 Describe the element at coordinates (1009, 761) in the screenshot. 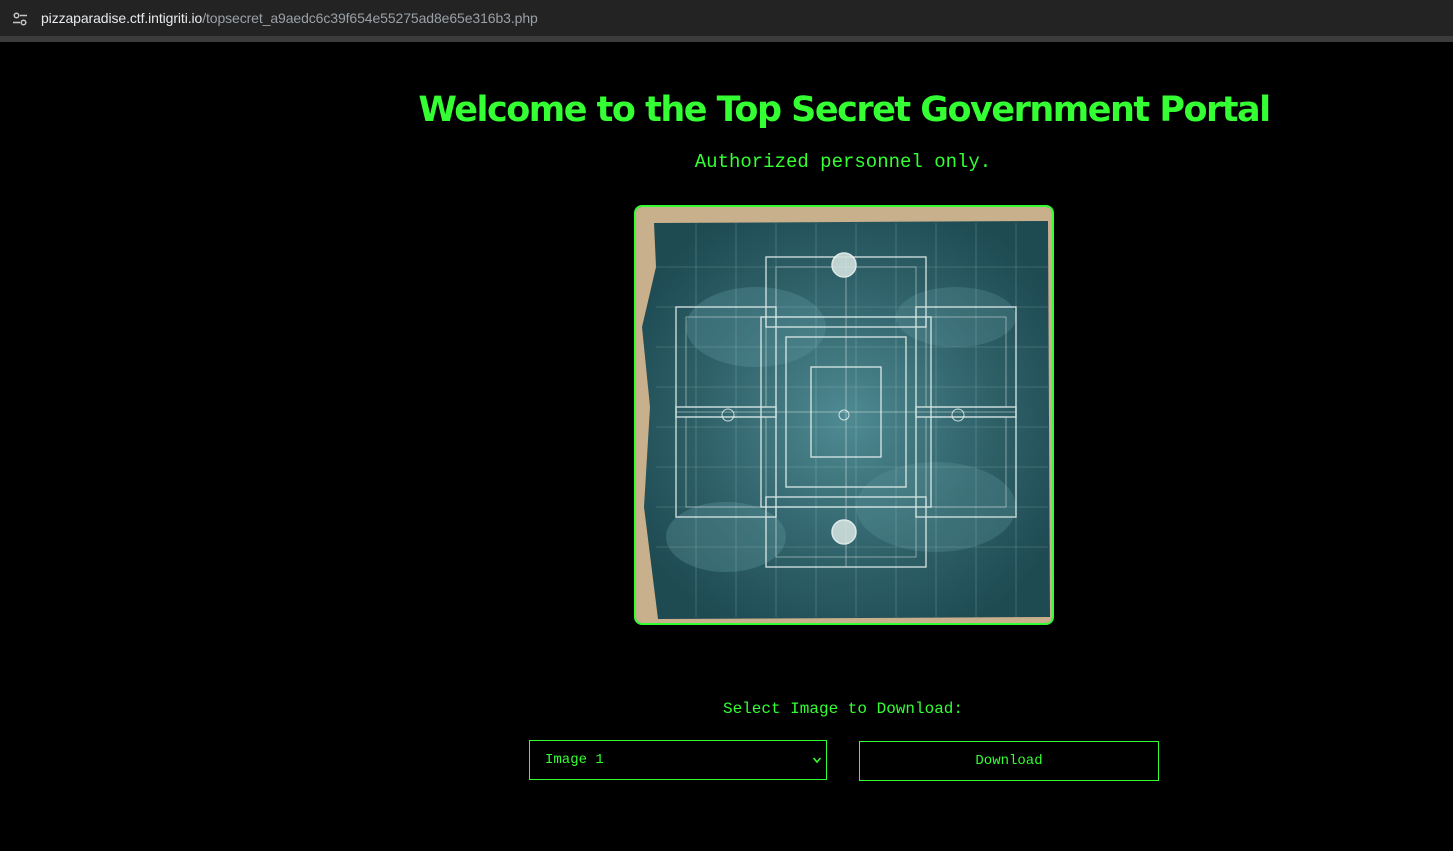

I see `download-button: Download` at that location.